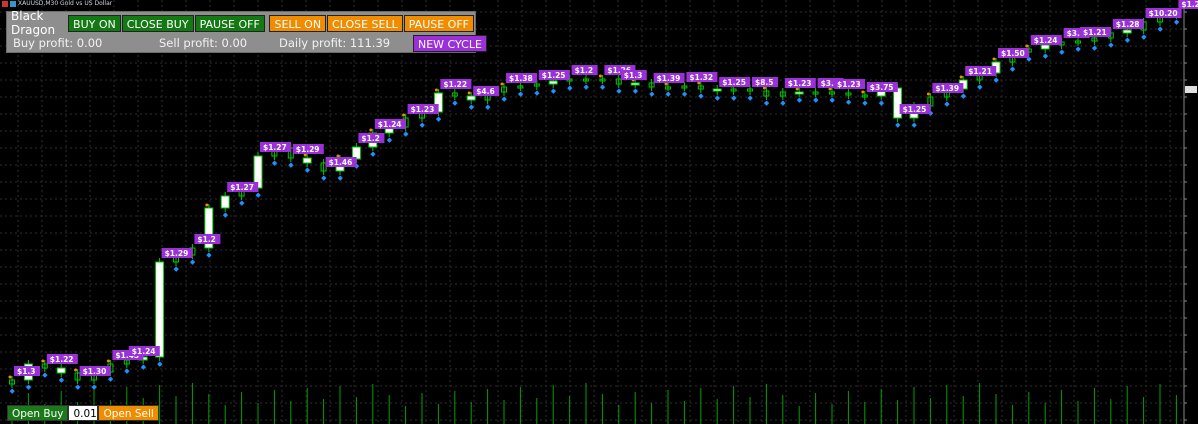 The image size is (1198, 424). I want to click on window-title: XAUUSD,M30 Gold vs US Dollar, so click(65, 3).